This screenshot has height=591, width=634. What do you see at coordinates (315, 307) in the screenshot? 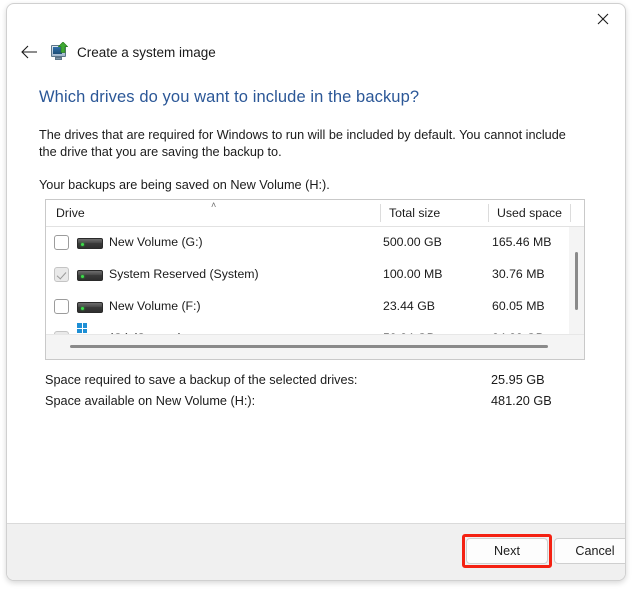
I see `table-row: New Volume (F:) 23.44 GB 60.05 MB` at bounding box center [315, 307].